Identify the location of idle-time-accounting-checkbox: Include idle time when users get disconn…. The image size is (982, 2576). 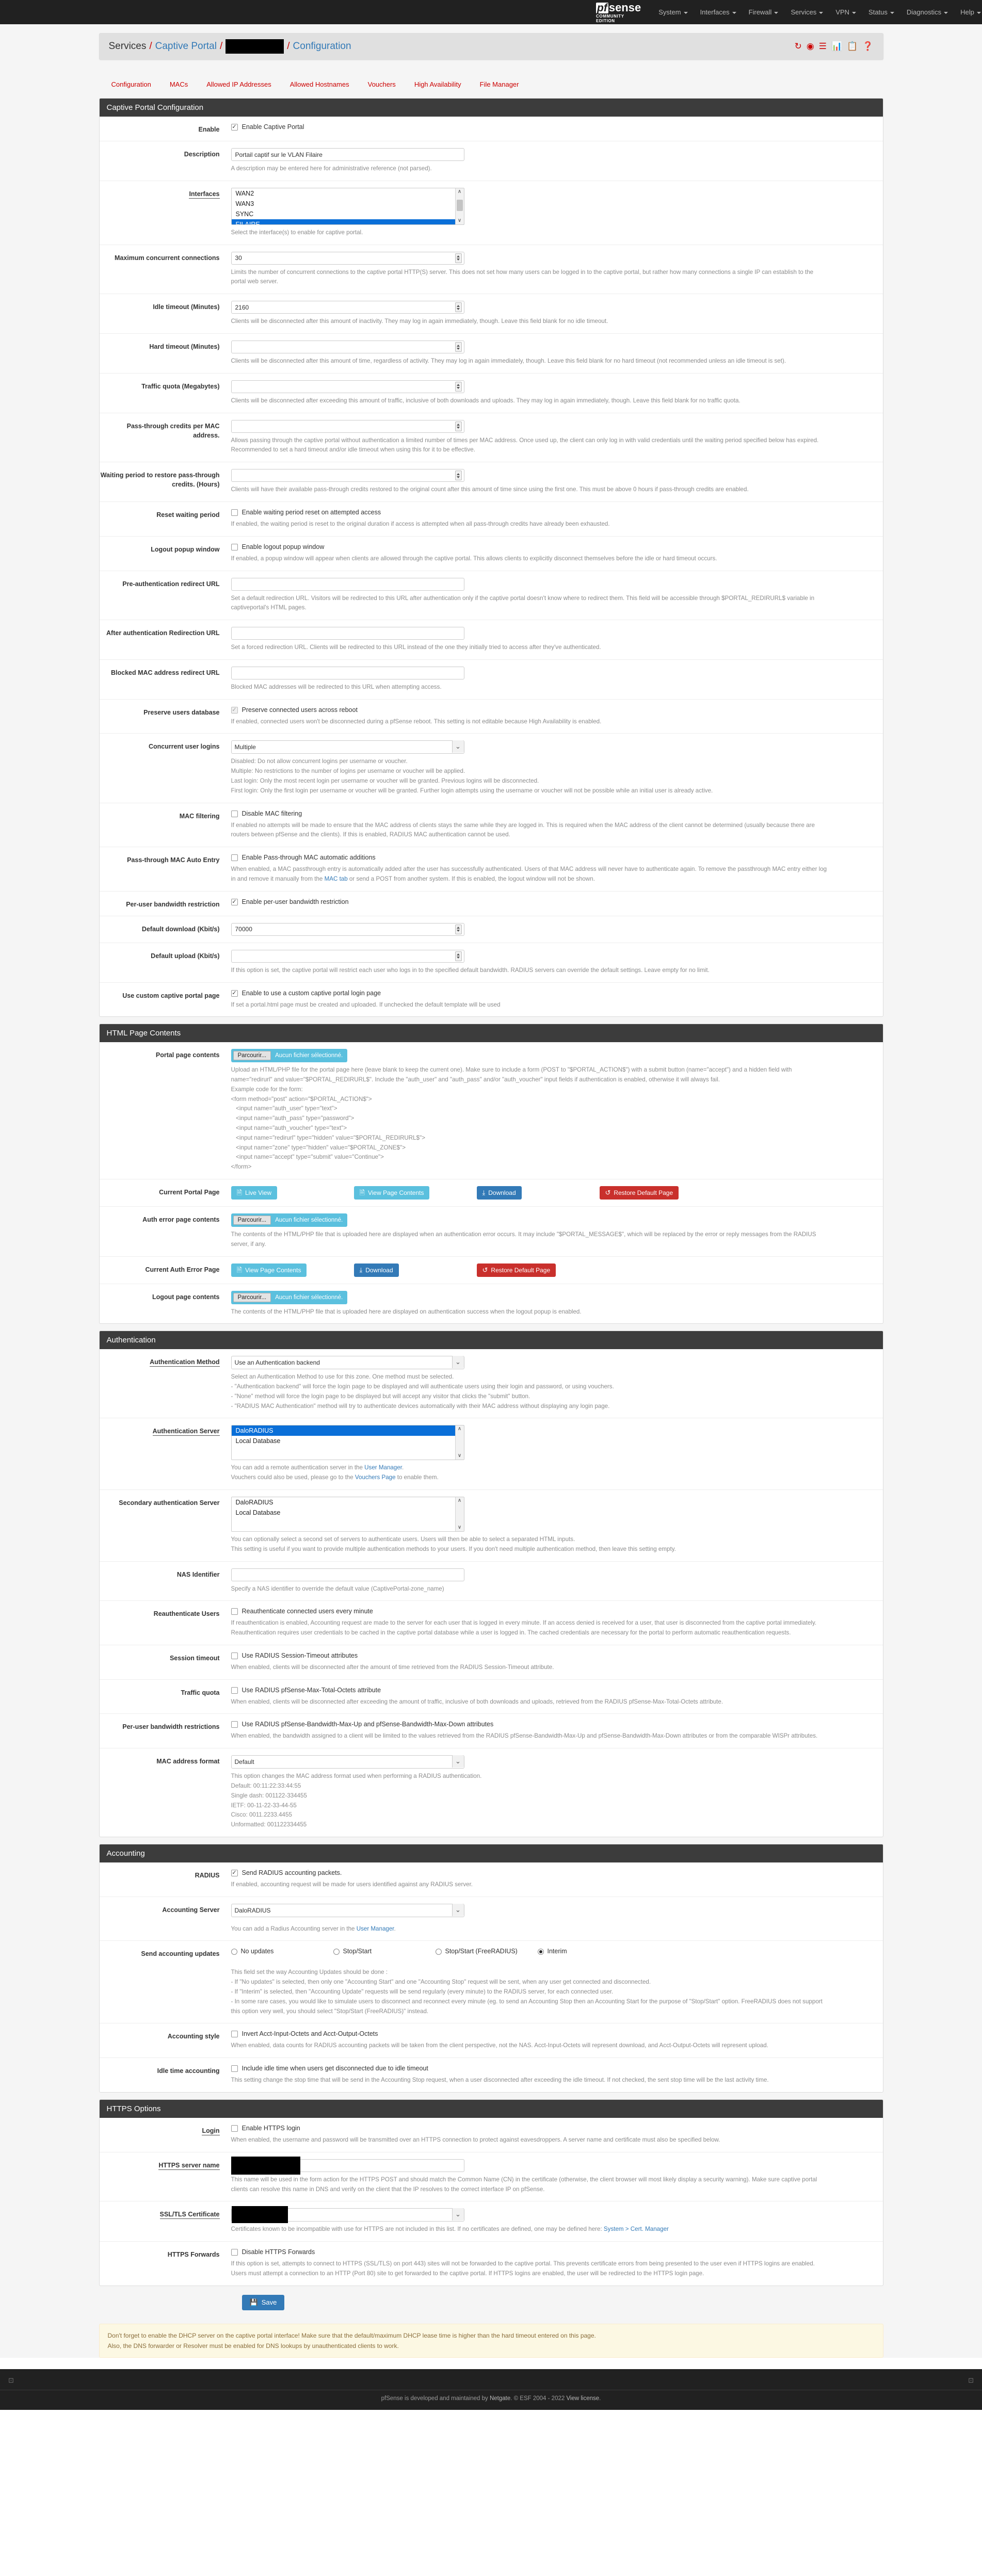
(549, 2068).